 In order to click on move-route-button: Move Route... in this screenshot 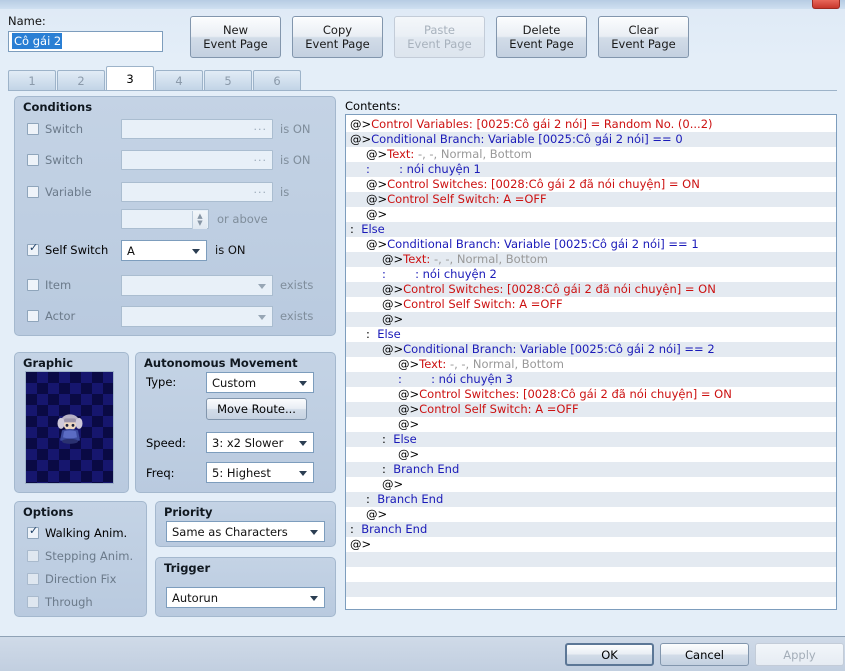, I will do `click(256, 409)`.